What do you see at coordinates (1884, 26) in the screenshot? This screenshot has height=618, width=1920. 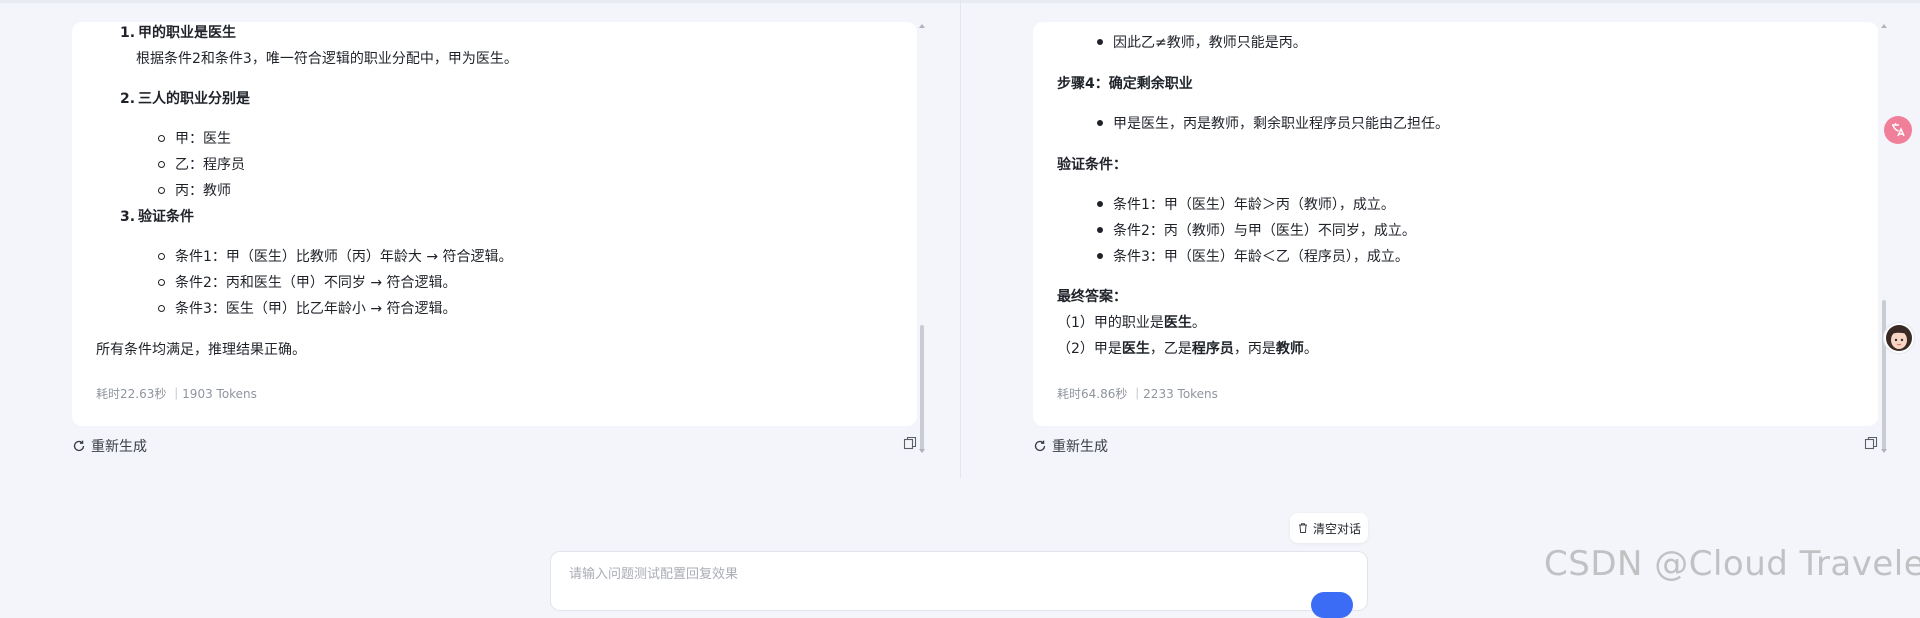 I see `right-scroll-up-arrow` at bounding box center [1884, 26].